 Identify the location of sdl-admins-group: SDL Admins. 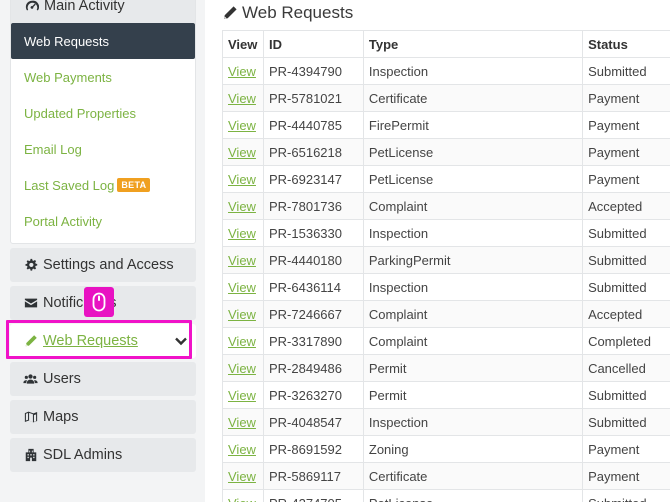
(103, 455).